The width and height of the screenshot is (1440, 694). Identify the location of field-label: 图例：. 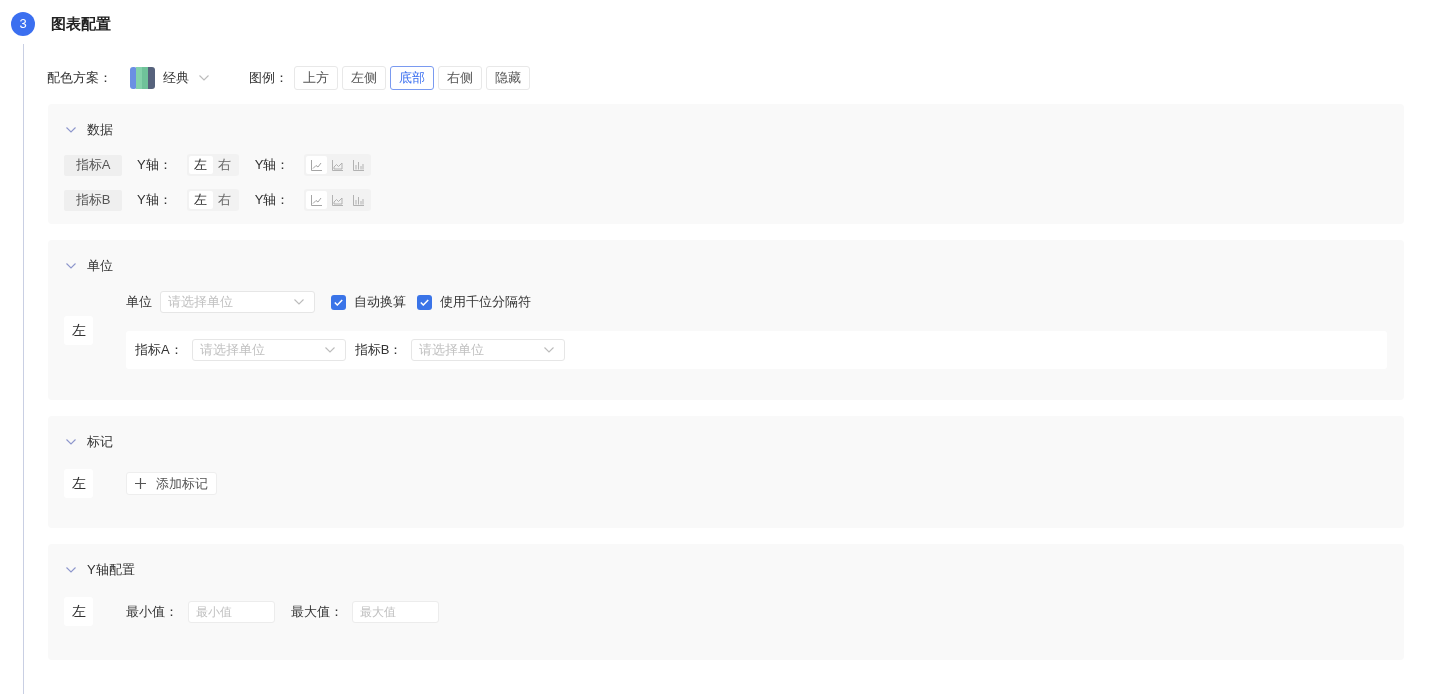
(268, 78).